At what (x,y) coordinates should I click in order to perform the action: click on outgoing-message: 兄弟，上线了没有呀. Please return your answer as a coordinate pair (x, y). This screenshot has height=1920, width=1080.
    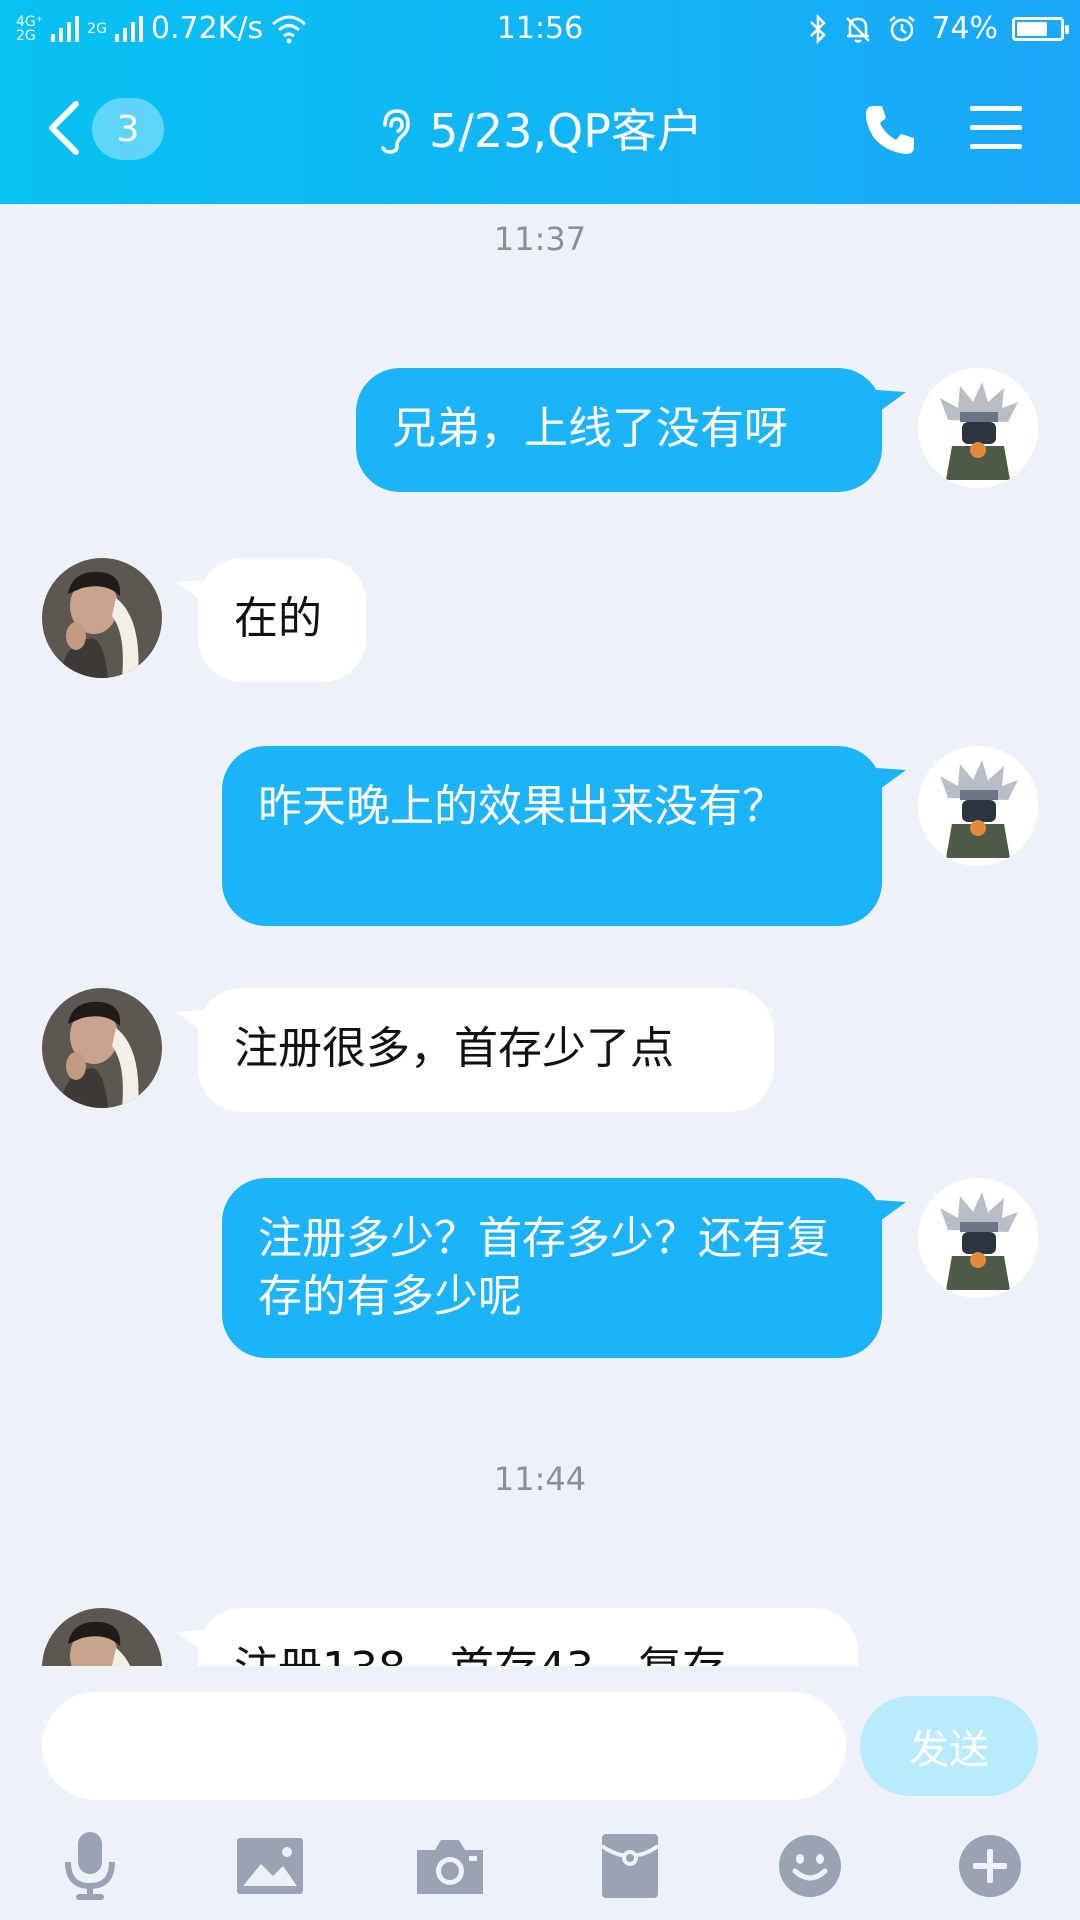
    Looking at the image, I should click on (619, 430).